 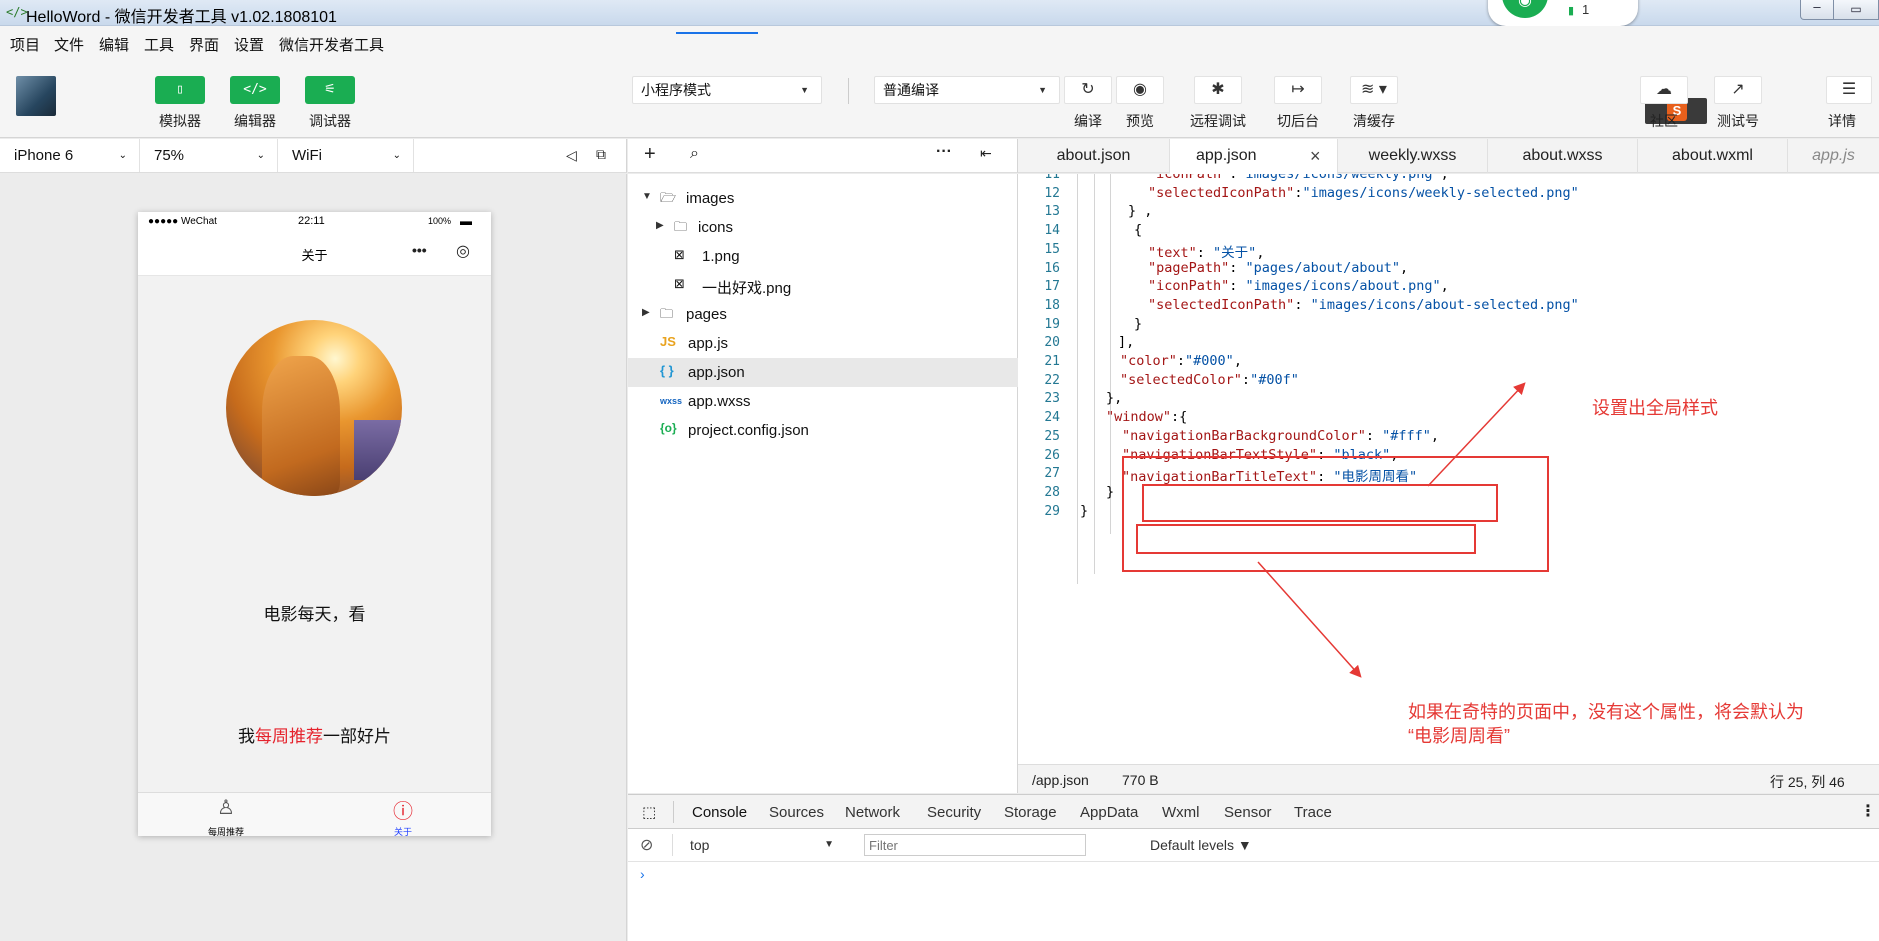 What do you see at coordinates (446, 254) in the screenshot?
I see `capsule-menu: ••• ◎` at bounding box center [446, 254].